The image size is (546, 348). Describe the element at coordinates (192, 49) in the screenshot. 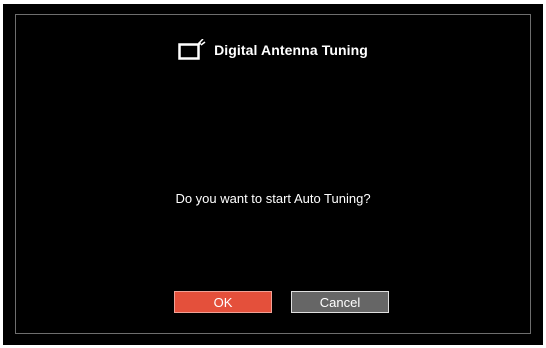

I see `tv-antenna-icon` at that location.